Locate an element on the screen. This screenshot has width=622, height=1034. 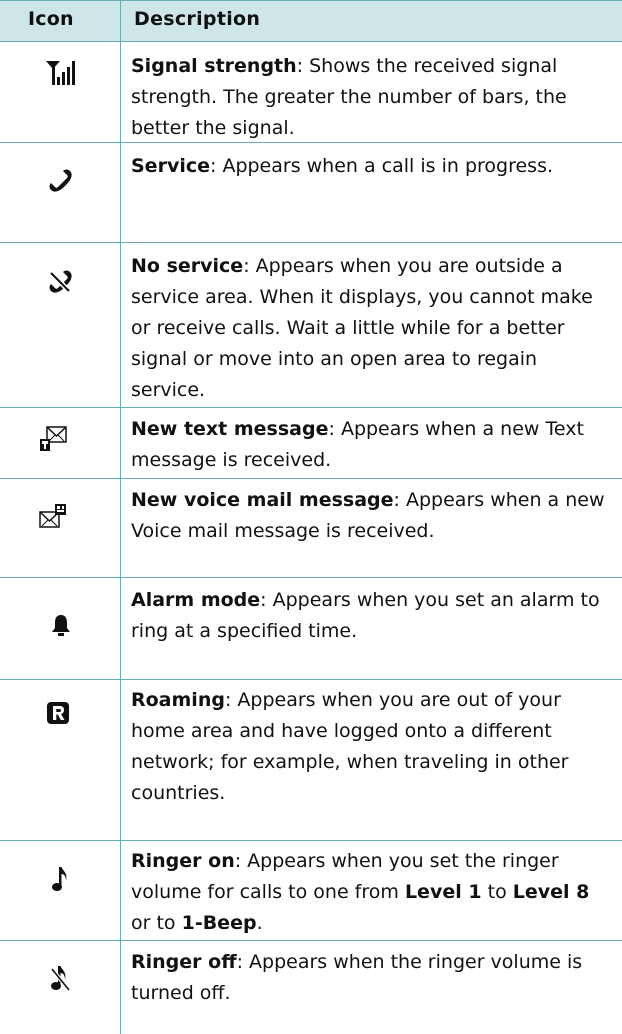
item-title: Roaming is located at coordinates (178, 700).